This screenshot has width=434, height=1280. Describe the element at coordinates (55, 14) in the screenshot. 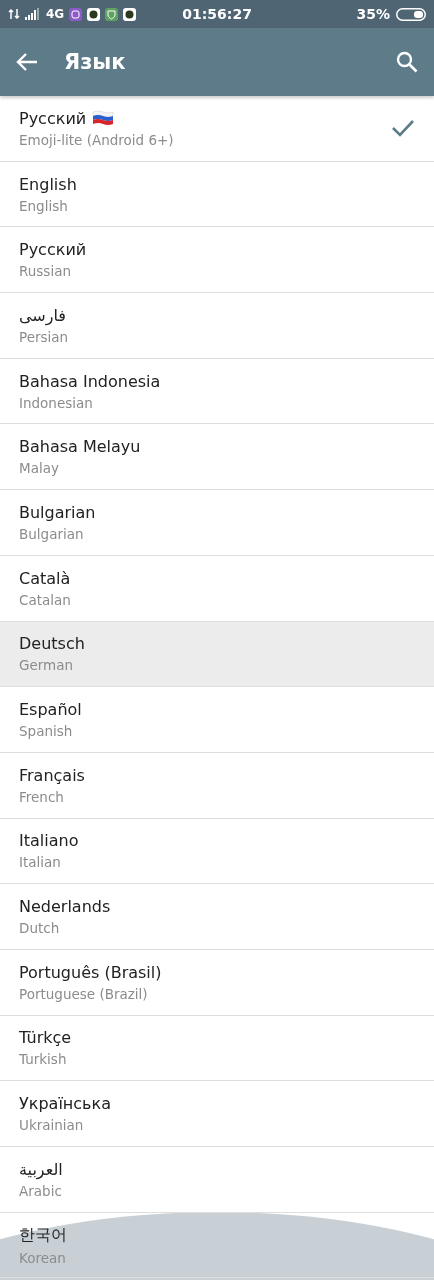

I see `network-label: 4G` at that location.